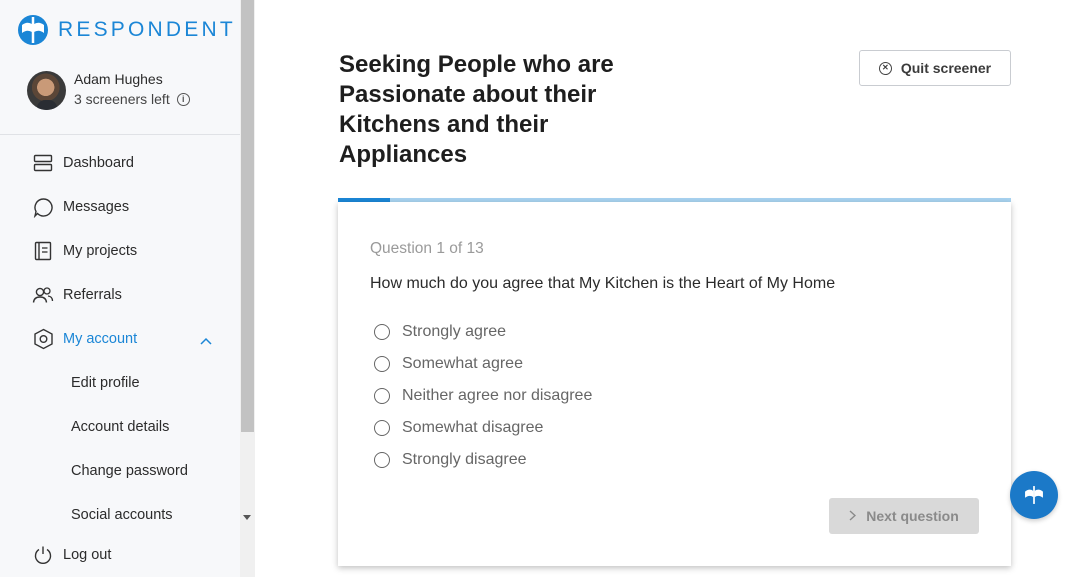 This screenshot has height=577, width=1077. What do you see at coordinates (98, 163) in the screenshot?
I see `sidebar-item-label: Dashboard` at bounding box center [98, 163].